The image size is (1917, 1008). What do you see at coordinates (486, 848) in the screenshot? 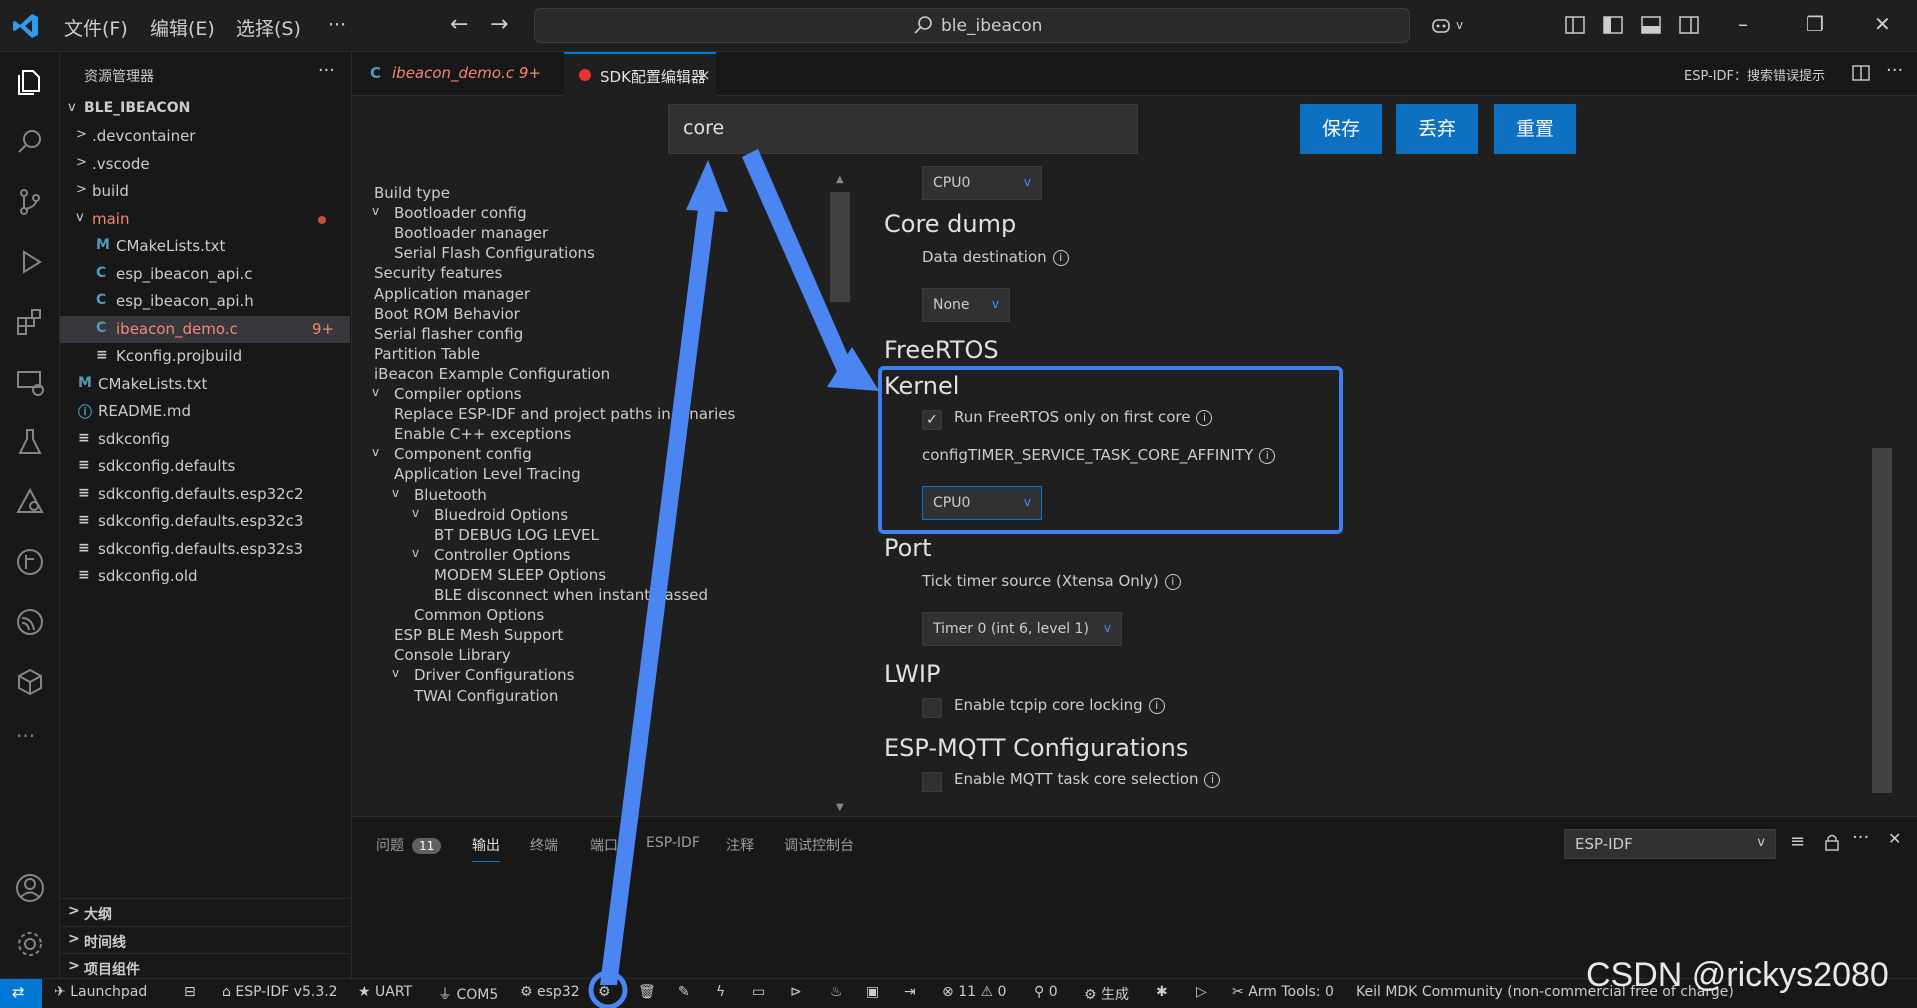
I see `panel-tab-output: 输出` at bounding box center [486, 848].